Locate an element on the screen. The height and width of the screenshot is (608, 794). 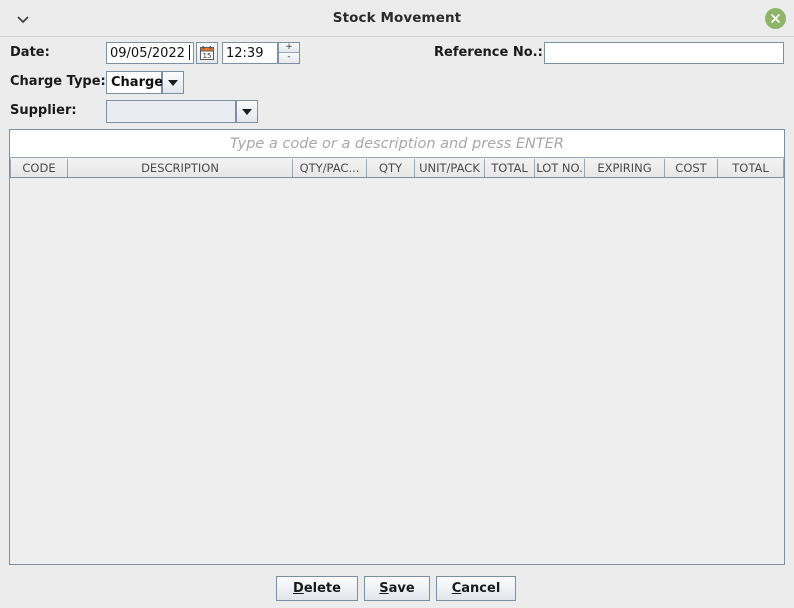
window-title: Stock Movement is located at coordinates (397, 18).